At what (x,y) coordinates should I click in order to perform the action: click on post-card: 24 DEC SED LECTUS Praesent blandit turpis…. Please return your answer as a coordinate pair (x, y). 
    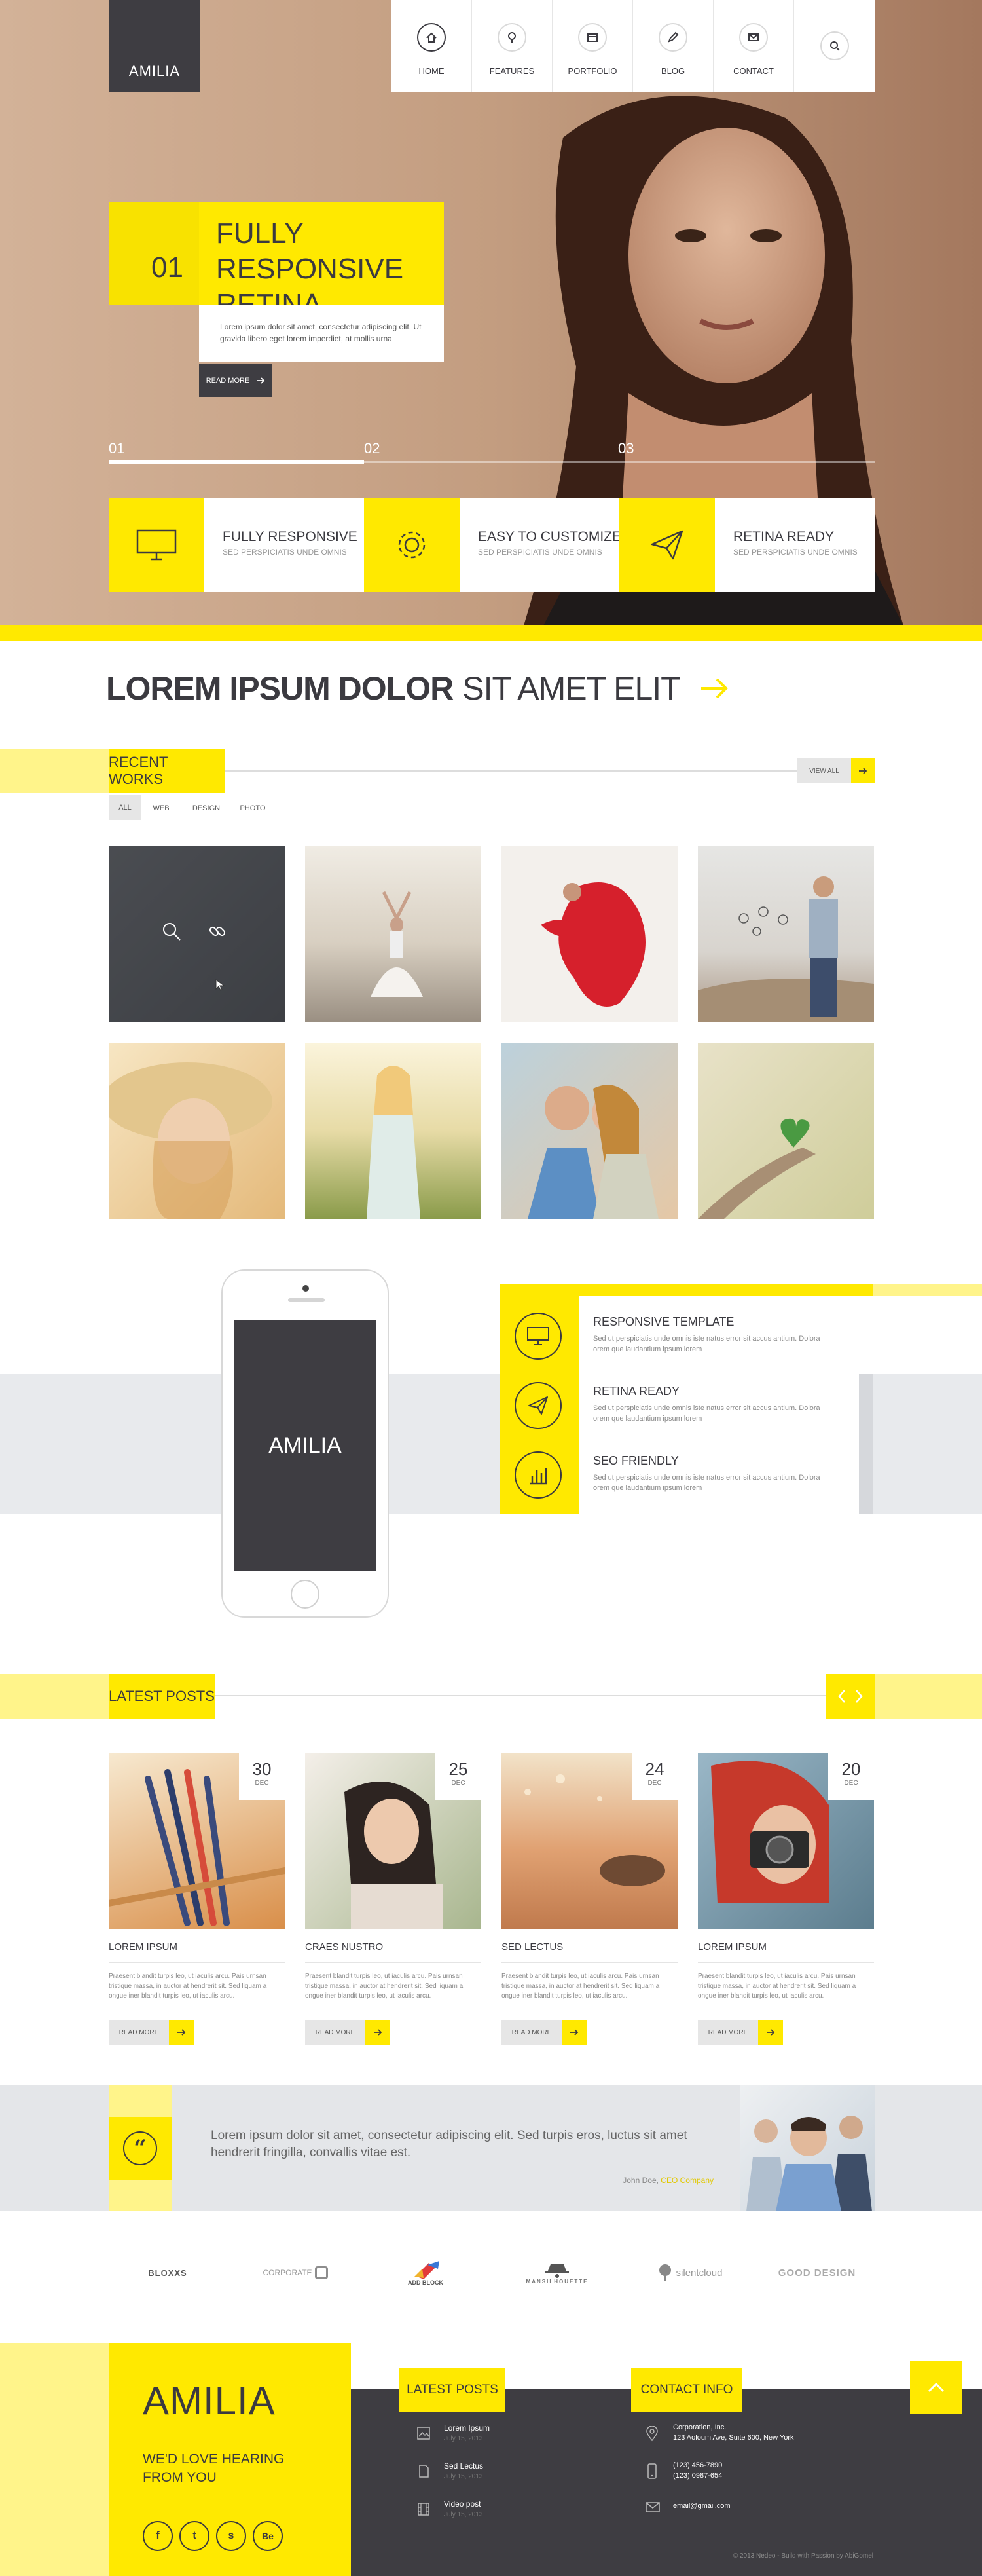
    Looking at the image, I should click on (589, 1903).